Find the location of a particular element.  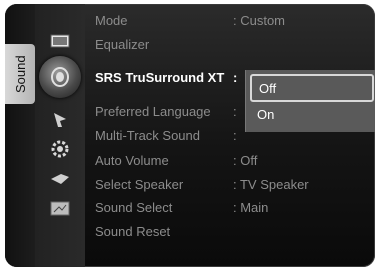

option-off: Off is located at coordinates (312, 88).